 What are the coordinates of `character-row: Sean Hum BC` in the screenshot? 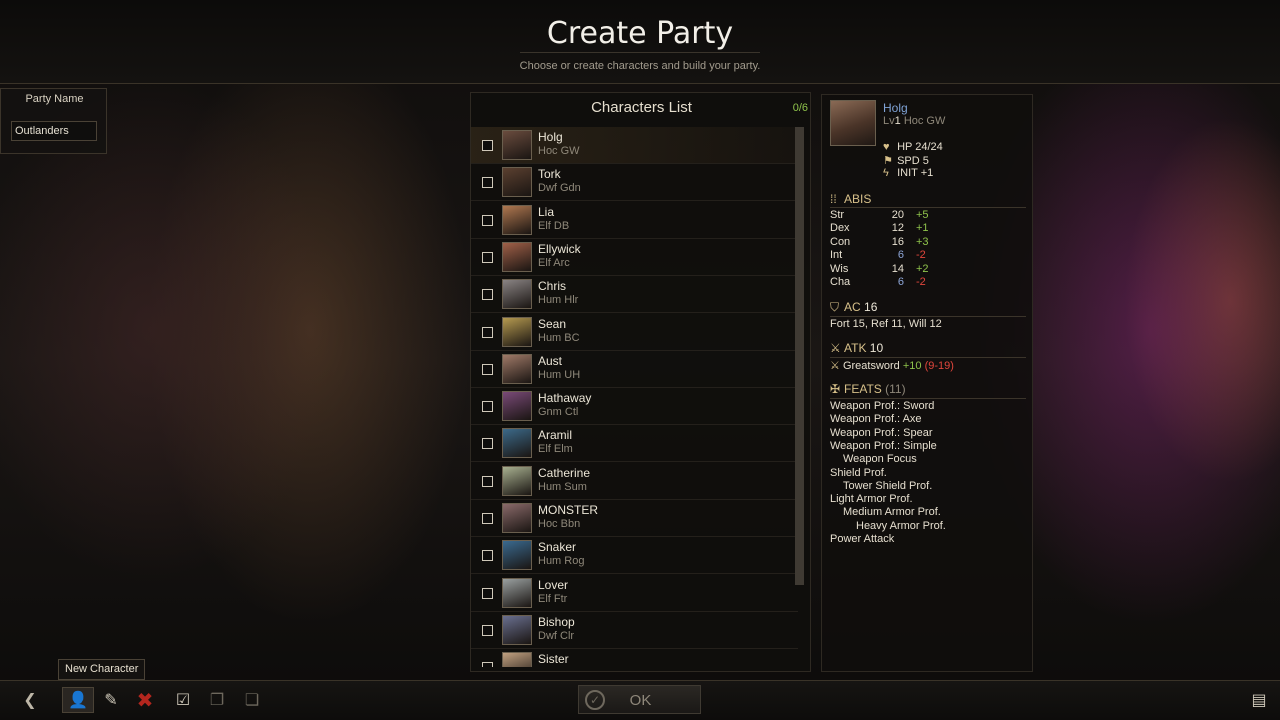 It's located at (634, 332).